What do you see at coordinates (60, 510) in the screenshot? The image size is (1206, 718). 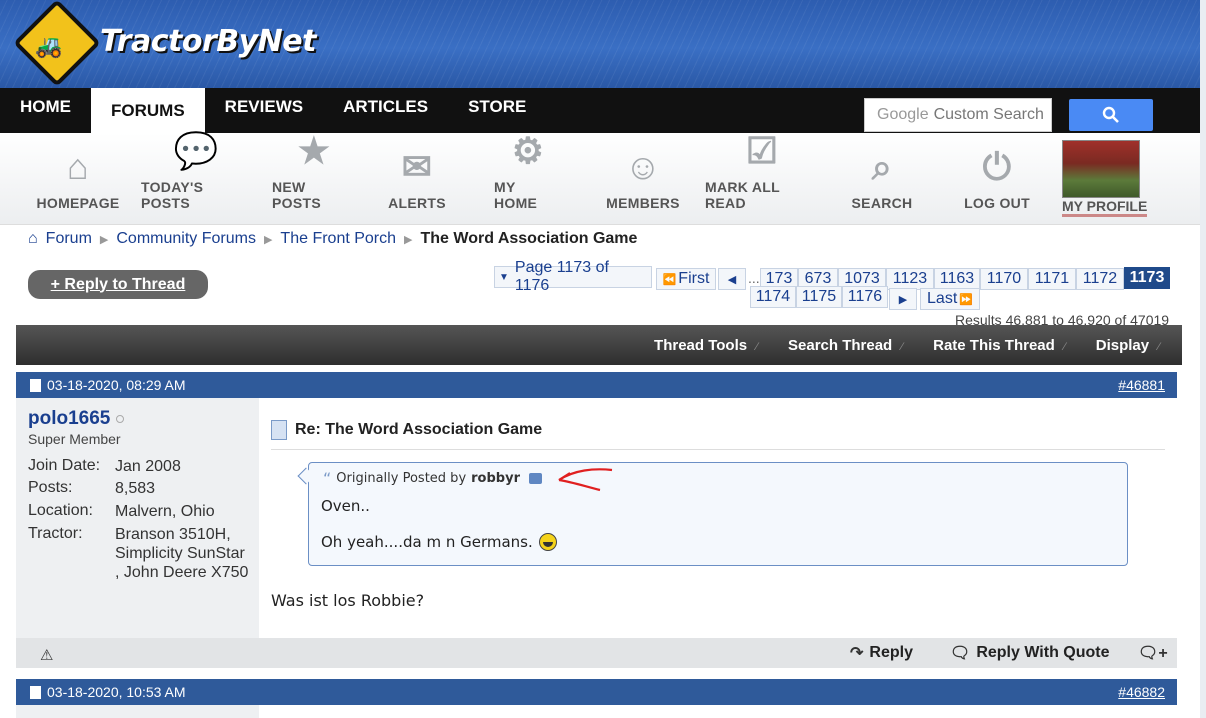 I see `location-label: Location:` at bounding box center [60, 510].